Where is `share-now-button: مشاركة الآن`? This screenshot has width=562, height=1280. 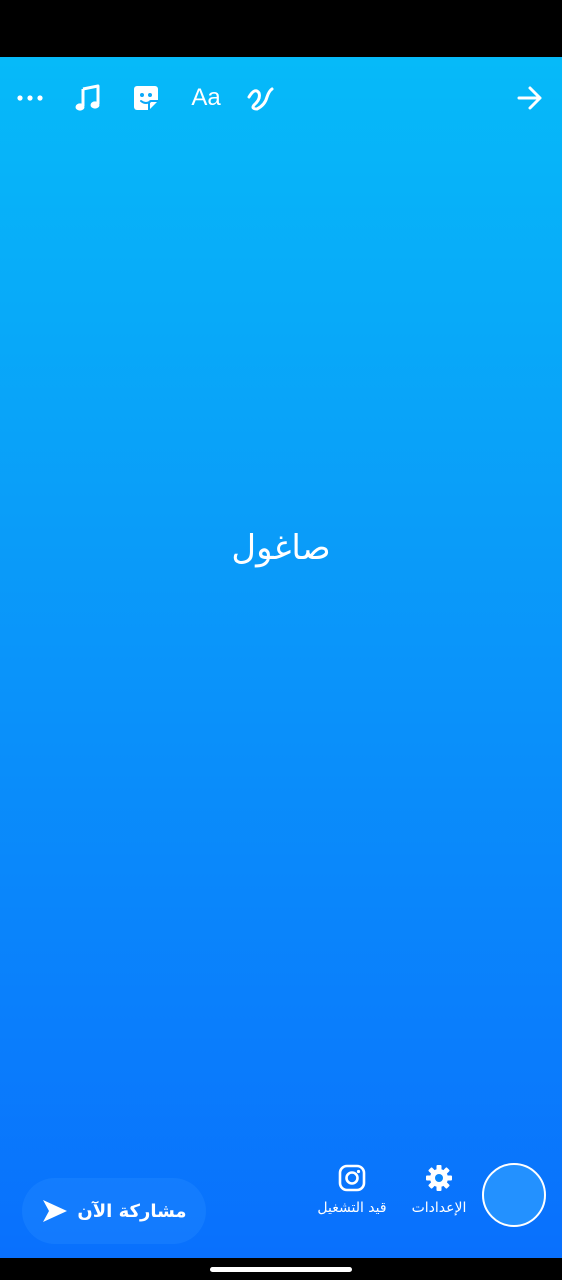 share-now-button: مشاركة الآن is located at coordinates (114, 1211).